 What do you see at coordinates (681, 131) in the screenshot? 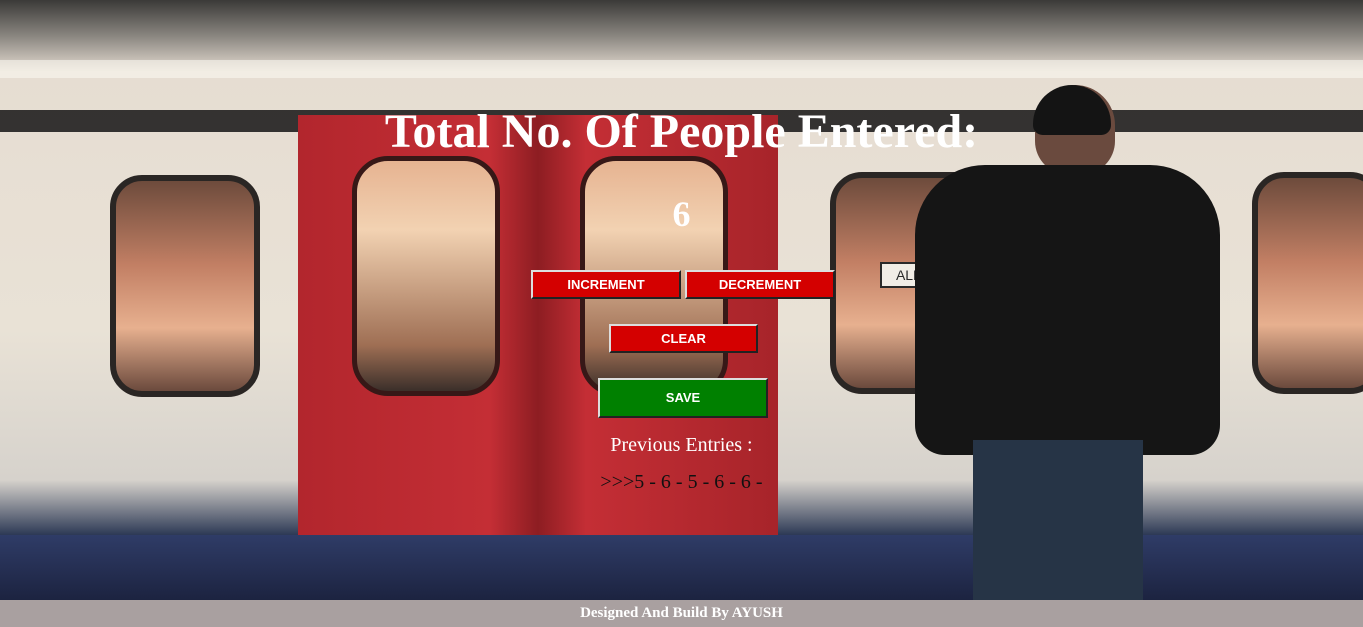
I see `page-title: Total No. Of People Entered:` at bounding box center [681, 131].